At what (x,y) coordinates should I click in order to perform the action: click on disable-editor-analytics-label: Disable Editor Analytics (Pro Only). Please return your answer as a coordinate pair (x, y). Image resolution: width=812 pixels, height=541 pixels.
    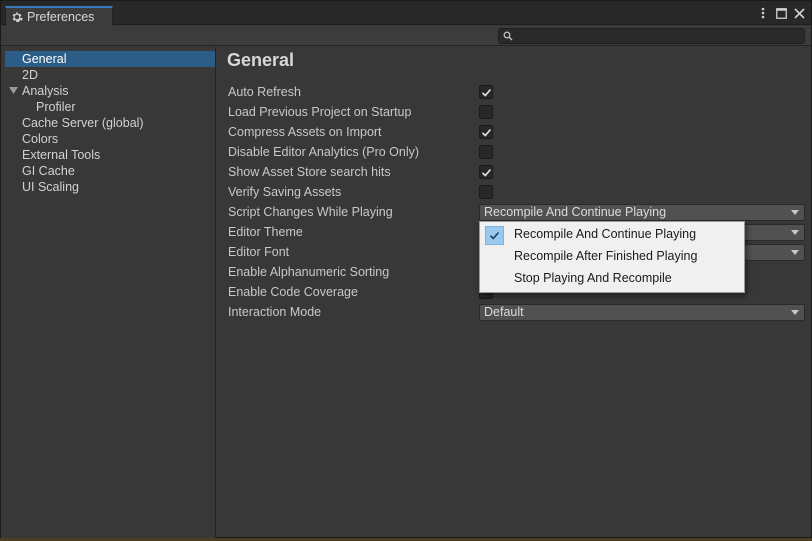
    Looking at the image, I should click on (324, 152).